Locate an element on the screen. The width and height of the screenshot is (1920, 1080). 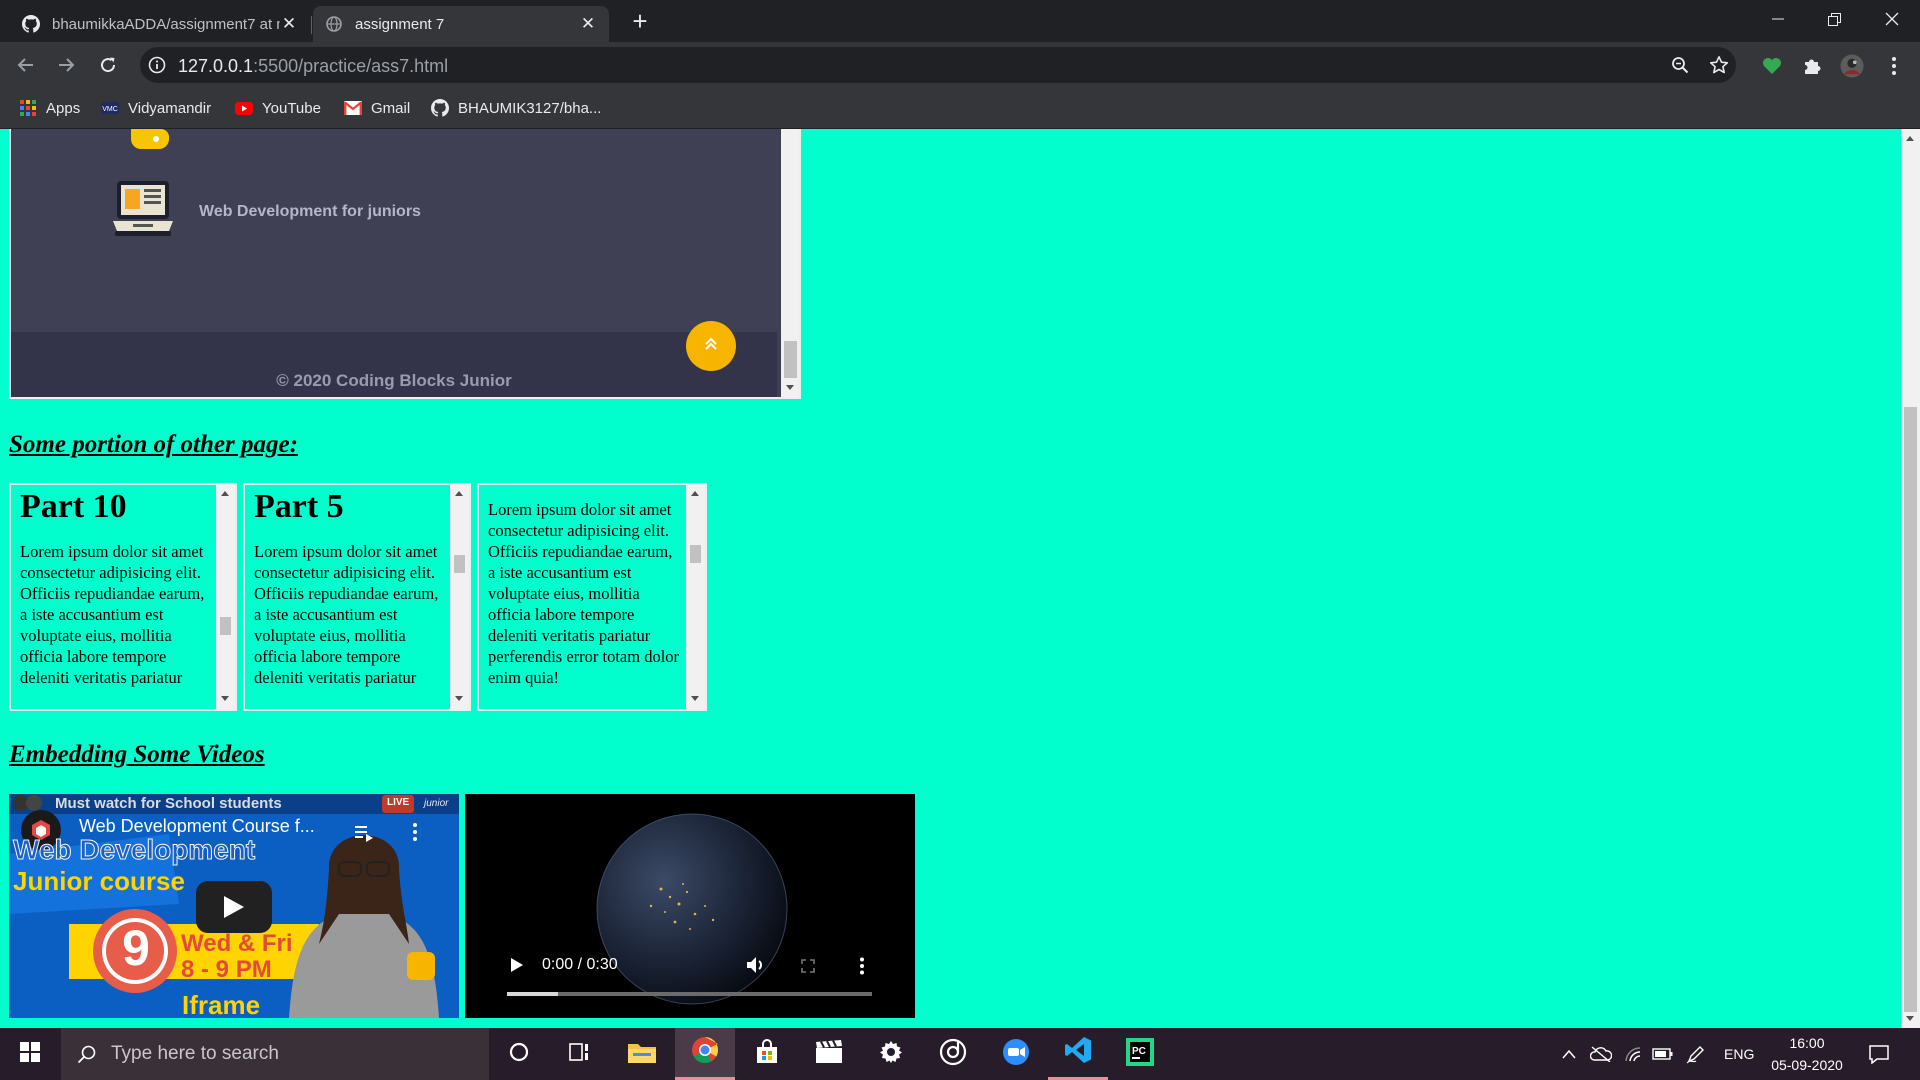
new-tab-button: + is located at coordinates (640, 22).